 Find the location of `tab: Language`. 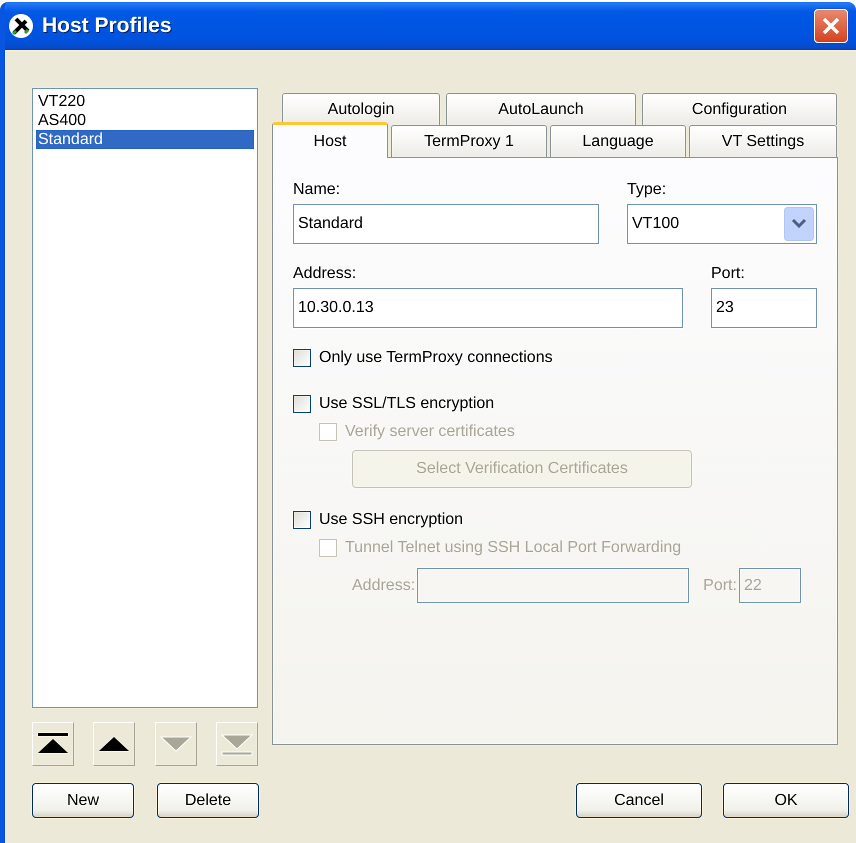

tab: Language is located at coordinates (618, 141).